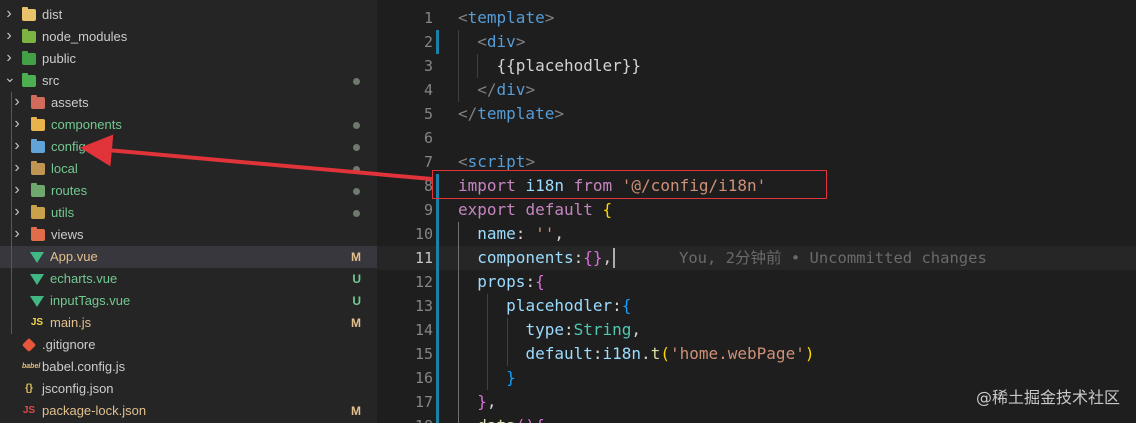  I want to click on vue-file-icon, so click(37, 279).